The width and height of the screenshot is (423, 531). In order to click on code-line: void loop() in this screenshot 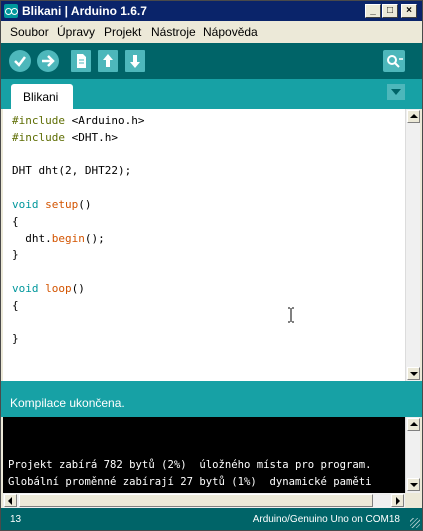, I will do `click(78, 289)`.